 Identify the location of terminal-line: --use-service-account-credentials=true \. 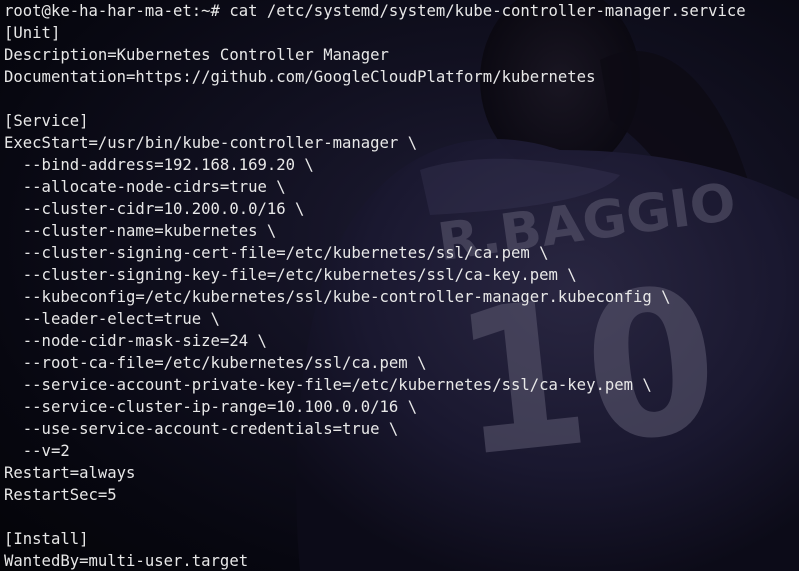
(201, 429).